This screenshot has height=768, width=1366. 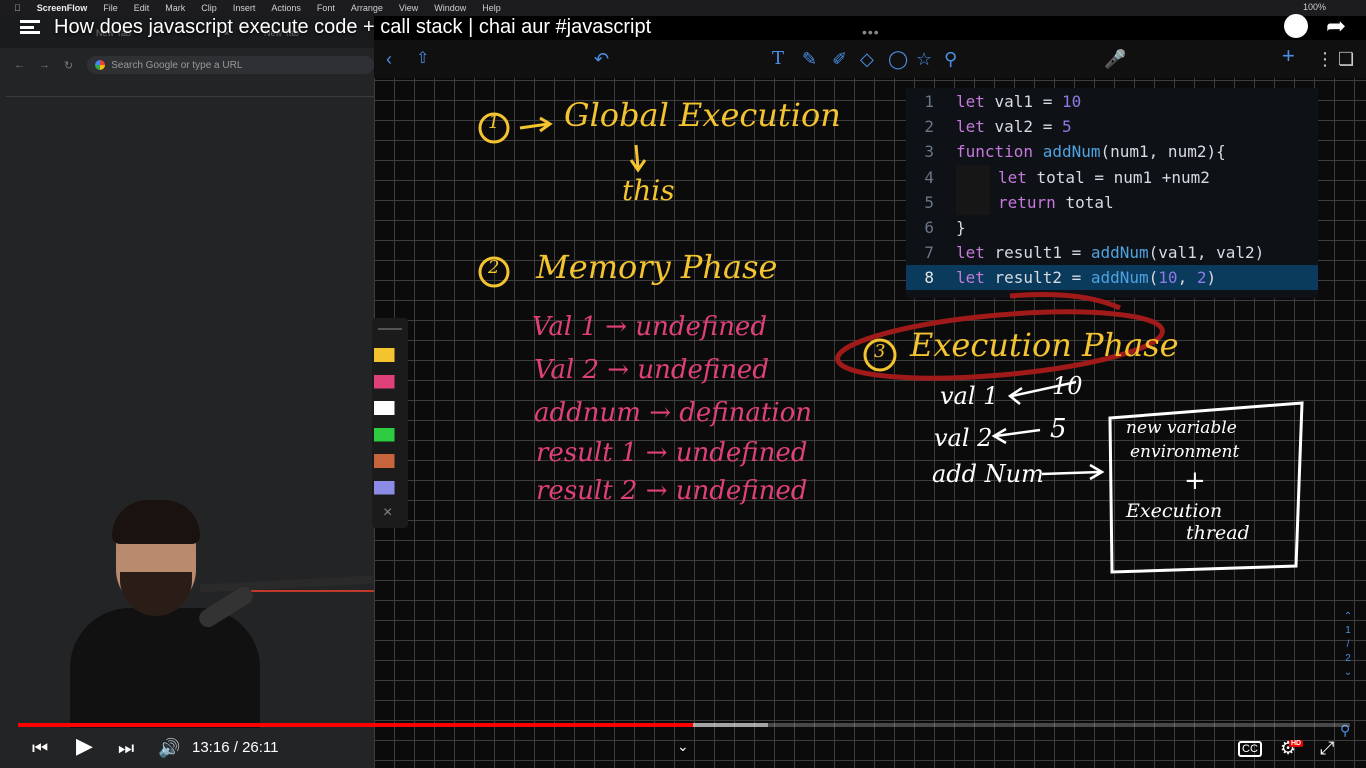 I want to click on highlighter-icon: ✐, so click(x=839, y=59).